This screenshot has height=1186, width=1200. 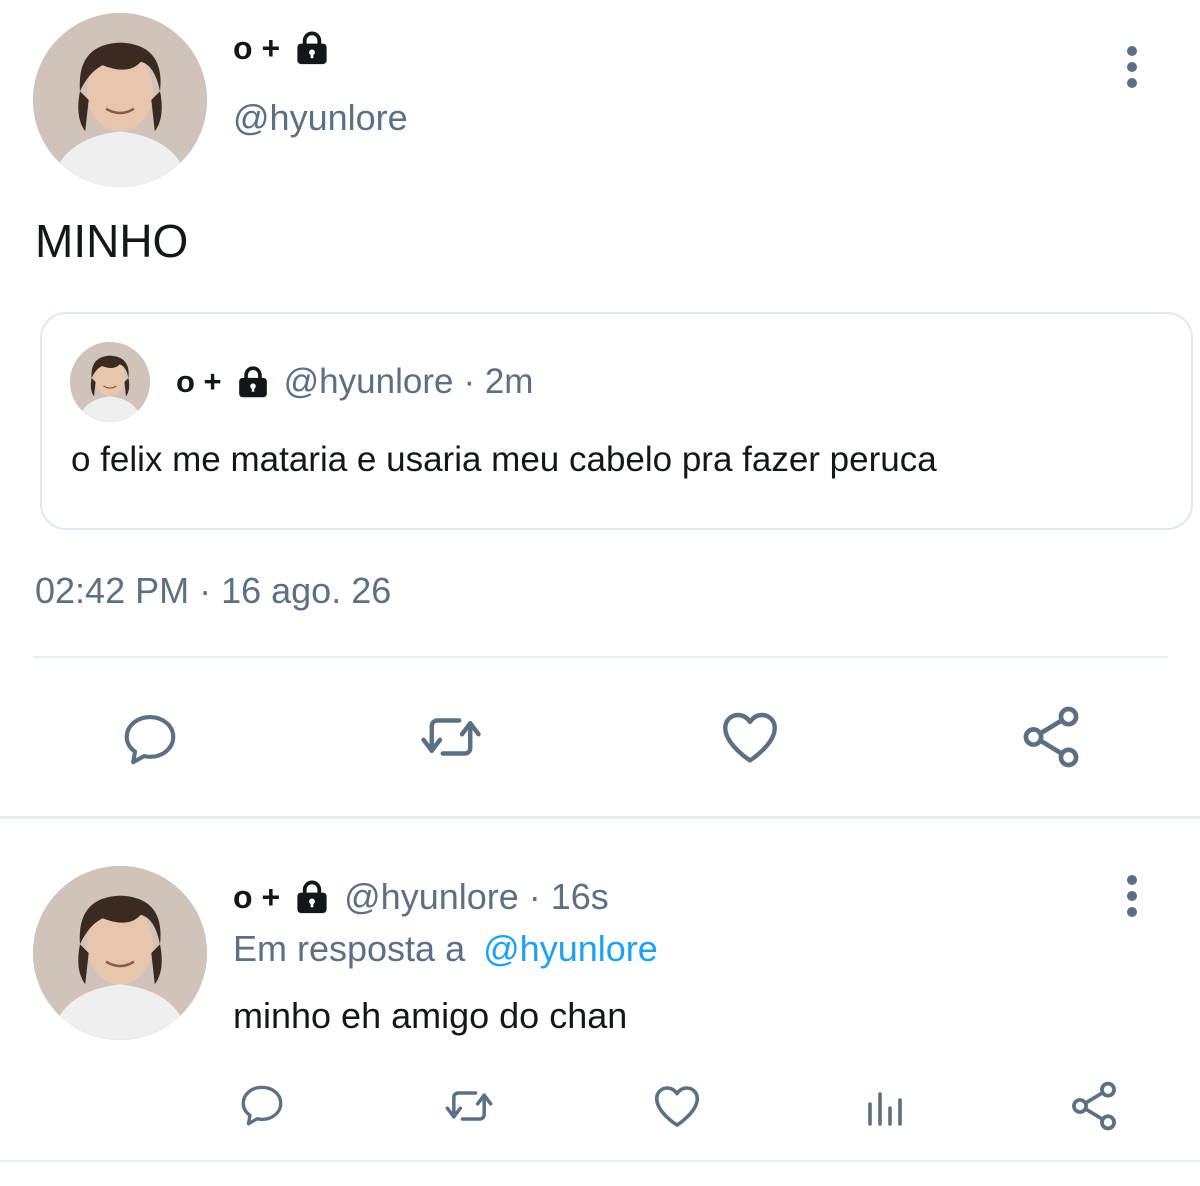 I want to click on quoted-age: · 2m, so click(x=498, y=381).